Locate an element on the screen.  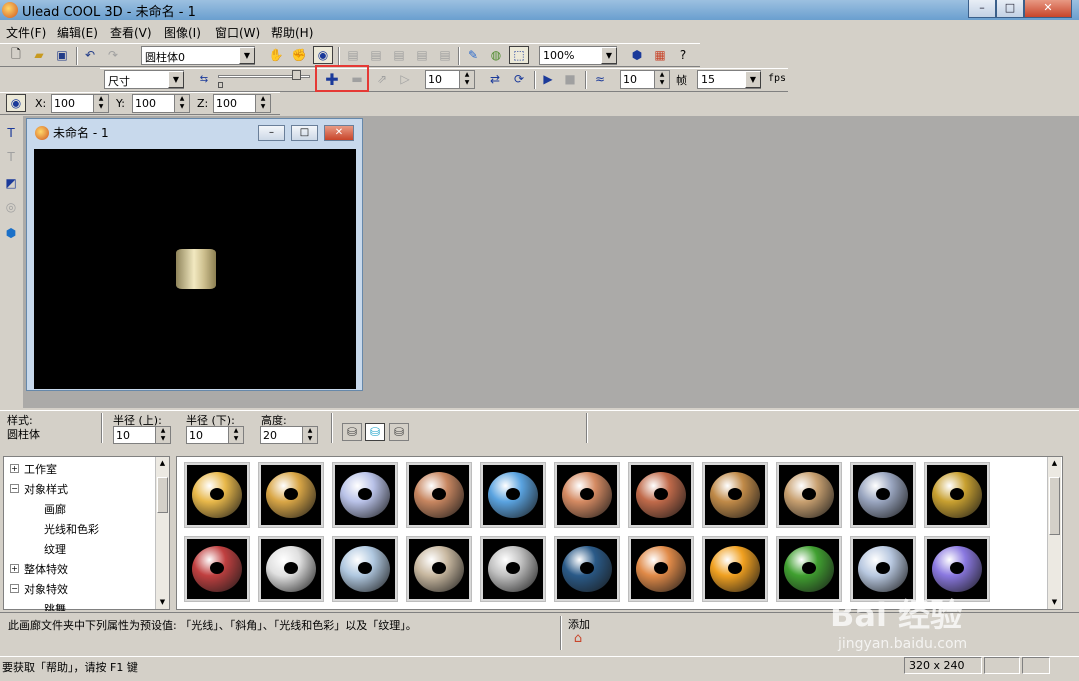
radius-top-input: 10 ▲ ▼ is located at coordinates (142, 435).